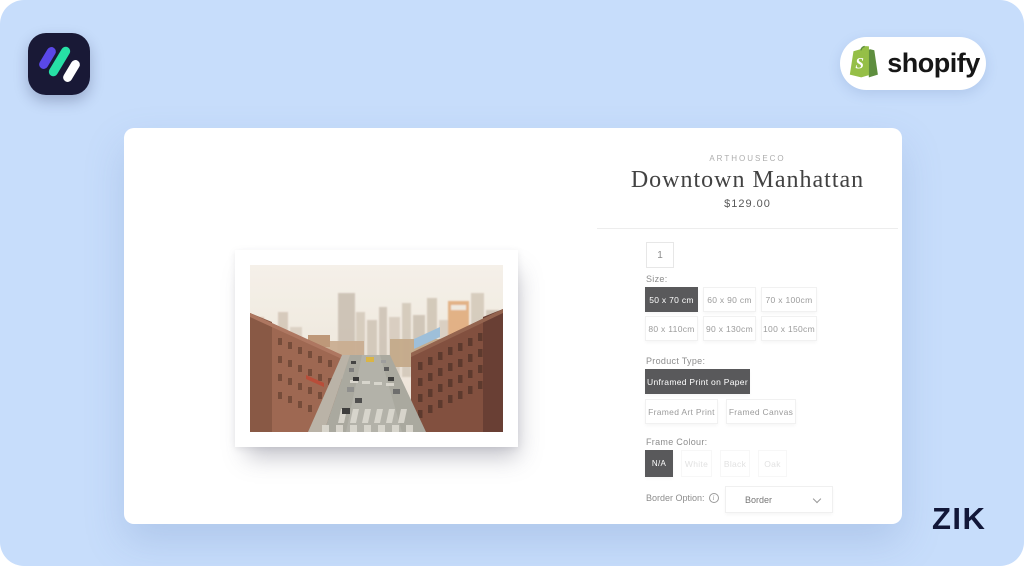 This screenshot has height=566, width=1024. What do you see at coordinates (759, 499) in the screenshot?
I see `border-select-value: Border` at bounding box center [759, 499].